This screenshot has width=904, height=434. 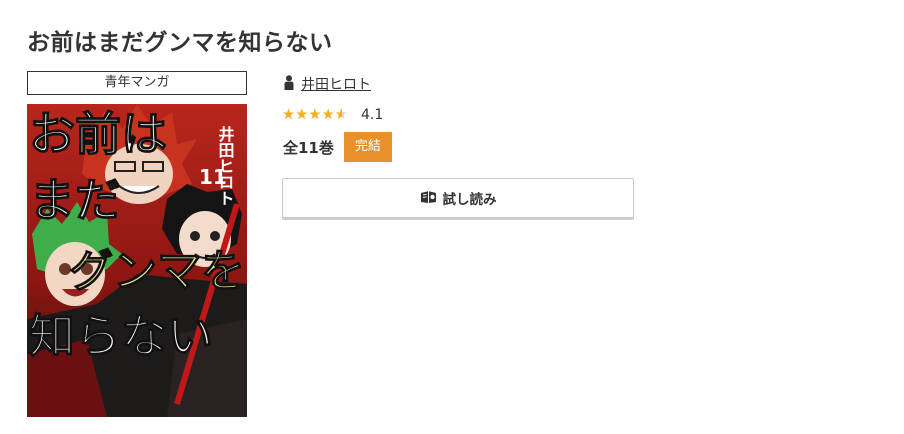 I want to click on cover-title-line-3: グンマを, so click(x=157, y=271).